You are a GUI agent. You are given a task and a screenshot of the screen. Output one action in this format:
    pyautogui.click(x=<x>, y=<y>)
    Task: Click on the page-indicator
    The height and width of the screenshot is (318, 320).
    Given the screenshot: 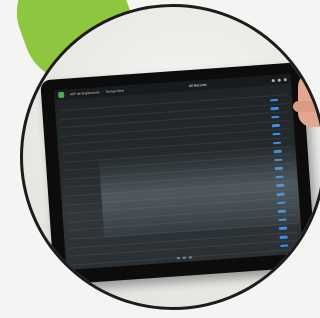 What is the action you would take?
    pyautogui.click(x=184, y=257)
    